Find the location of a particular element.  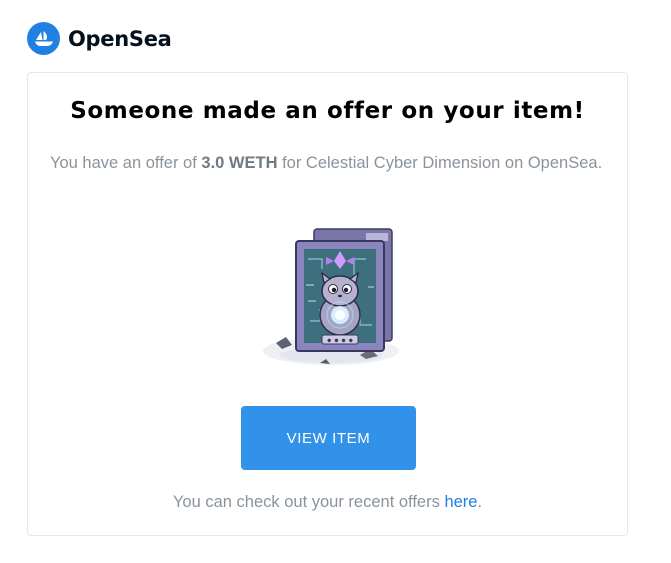

offer-message-prefix: You have an offer of is located at coordinates (126, 163).